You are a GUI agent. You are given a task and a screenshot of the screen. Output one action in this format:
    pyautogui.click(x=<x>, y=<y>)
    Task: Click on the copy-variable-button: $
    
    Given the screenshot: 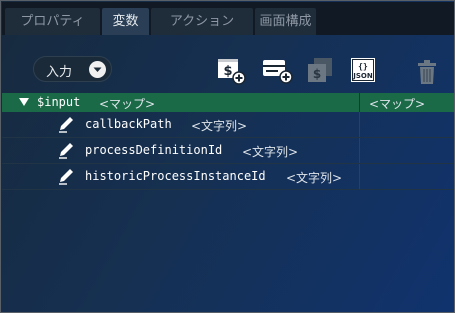 What is the action you would take?
    pyautogui.click(x=319, y=71)
    